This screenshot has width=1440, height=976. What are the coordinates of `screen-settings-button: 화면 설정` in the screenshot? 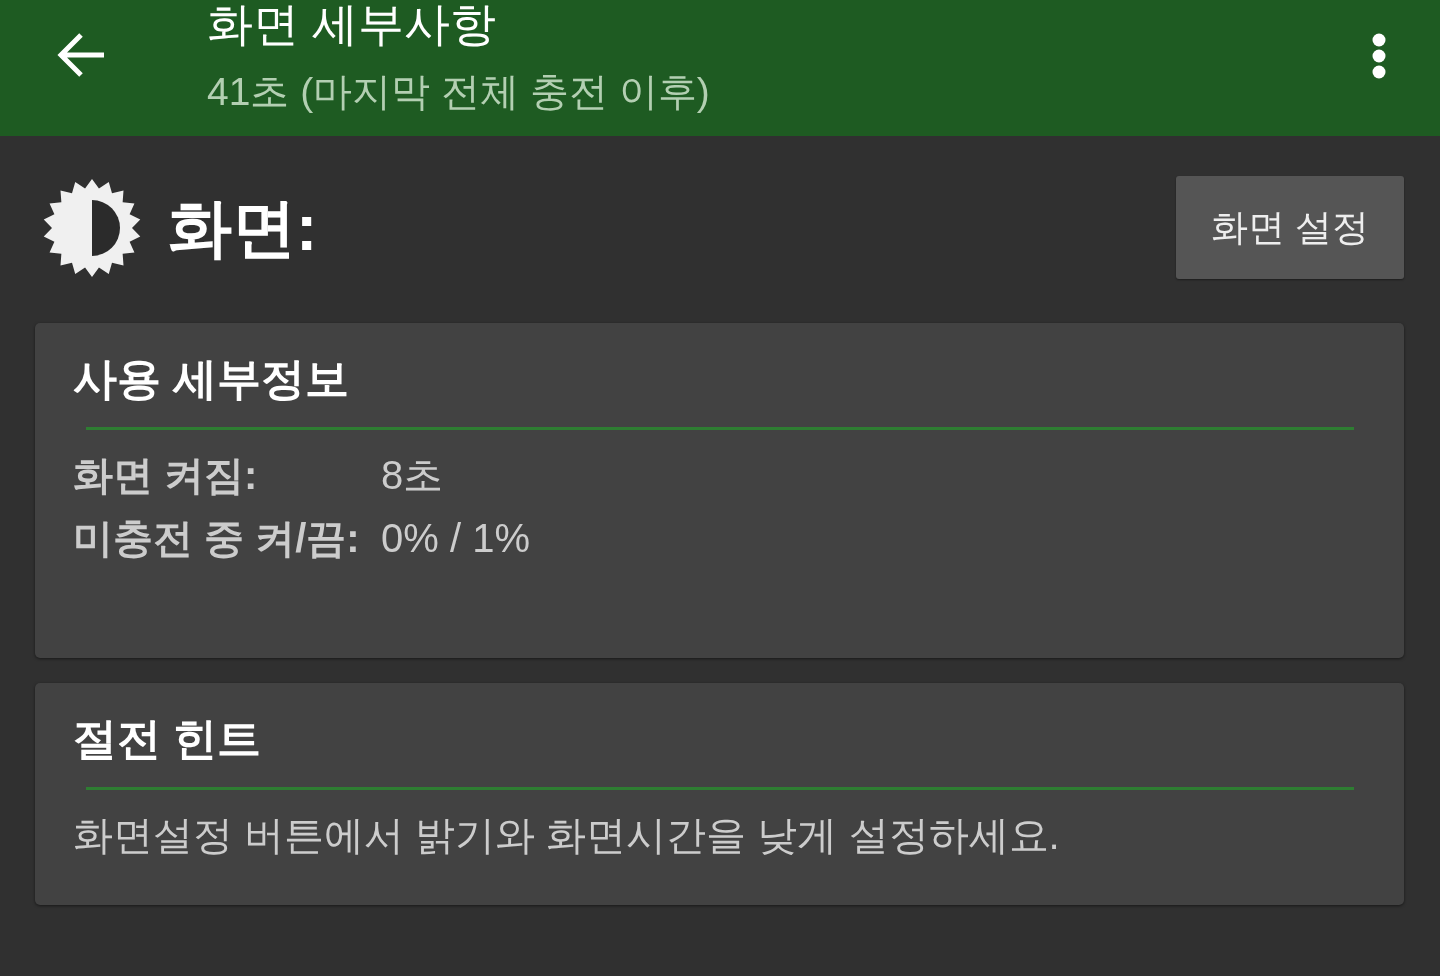 It's located at (1290, 227).